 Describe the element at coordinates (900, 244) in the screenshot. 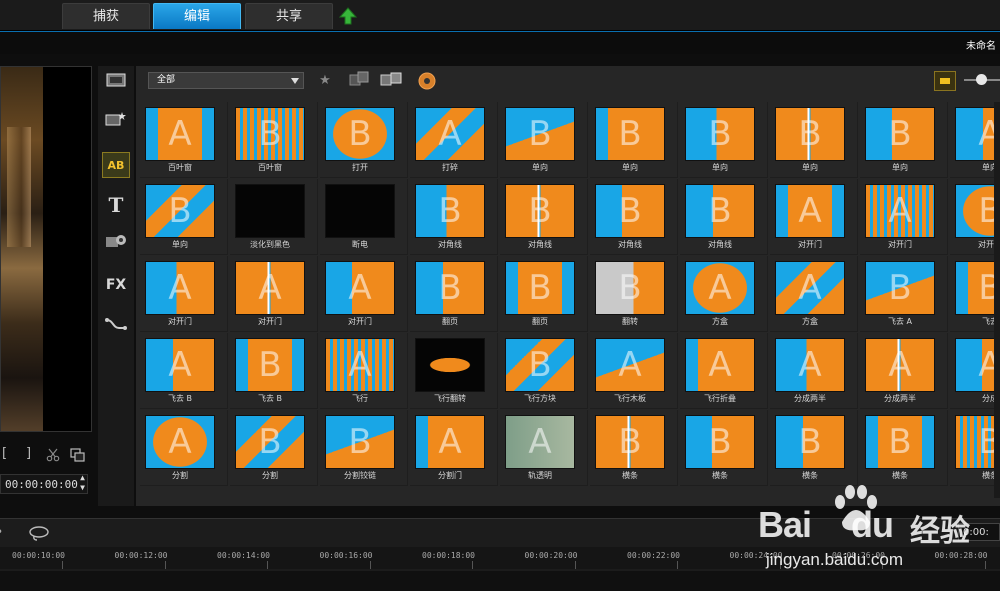

I see `transition-label: 对开门` at that location.